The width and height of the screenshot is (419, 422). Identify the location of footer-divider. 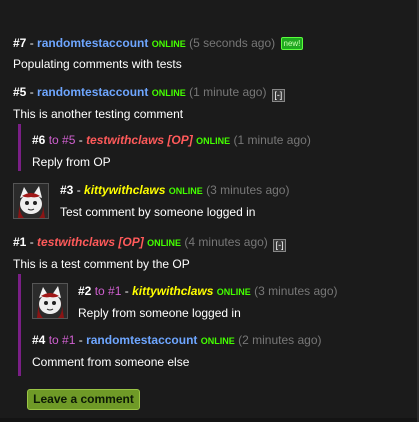
(209, 420).